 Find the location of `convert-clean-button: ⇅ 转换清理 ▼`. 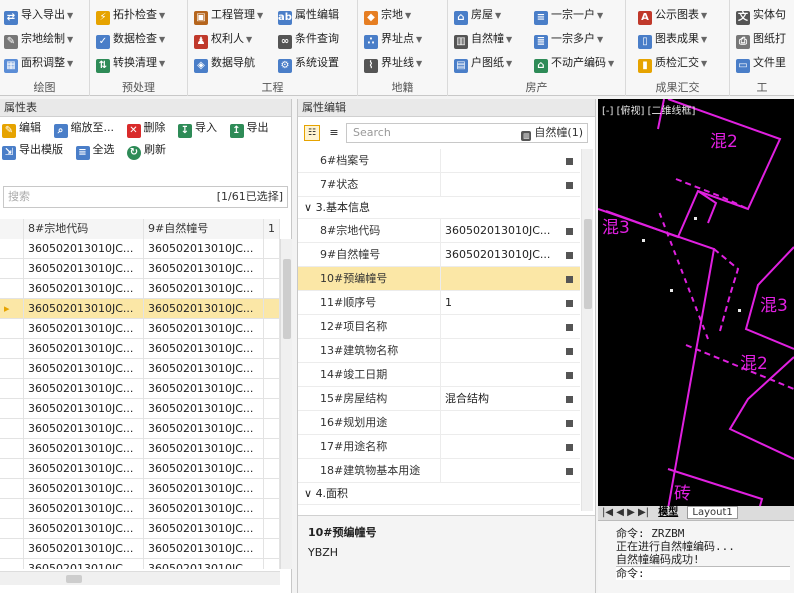

convert-clean-button: ⇅ 转换清理 ▼ is located at coordinates (130, 63).